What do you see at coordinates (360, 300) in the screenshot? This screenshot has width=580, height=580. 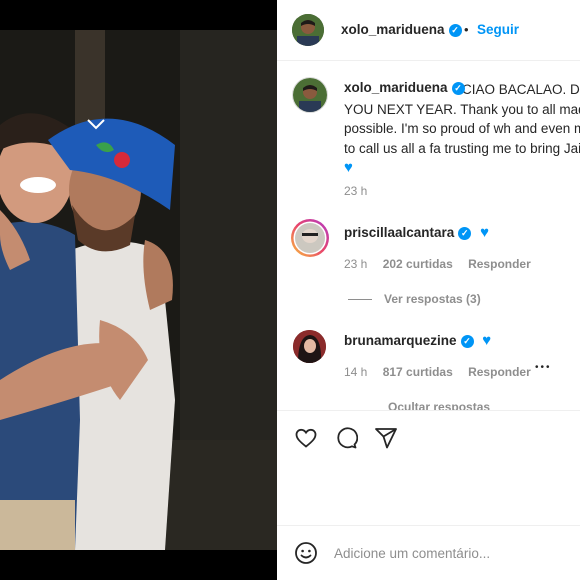 I see `divider-line` at bounding box center [360, 300].